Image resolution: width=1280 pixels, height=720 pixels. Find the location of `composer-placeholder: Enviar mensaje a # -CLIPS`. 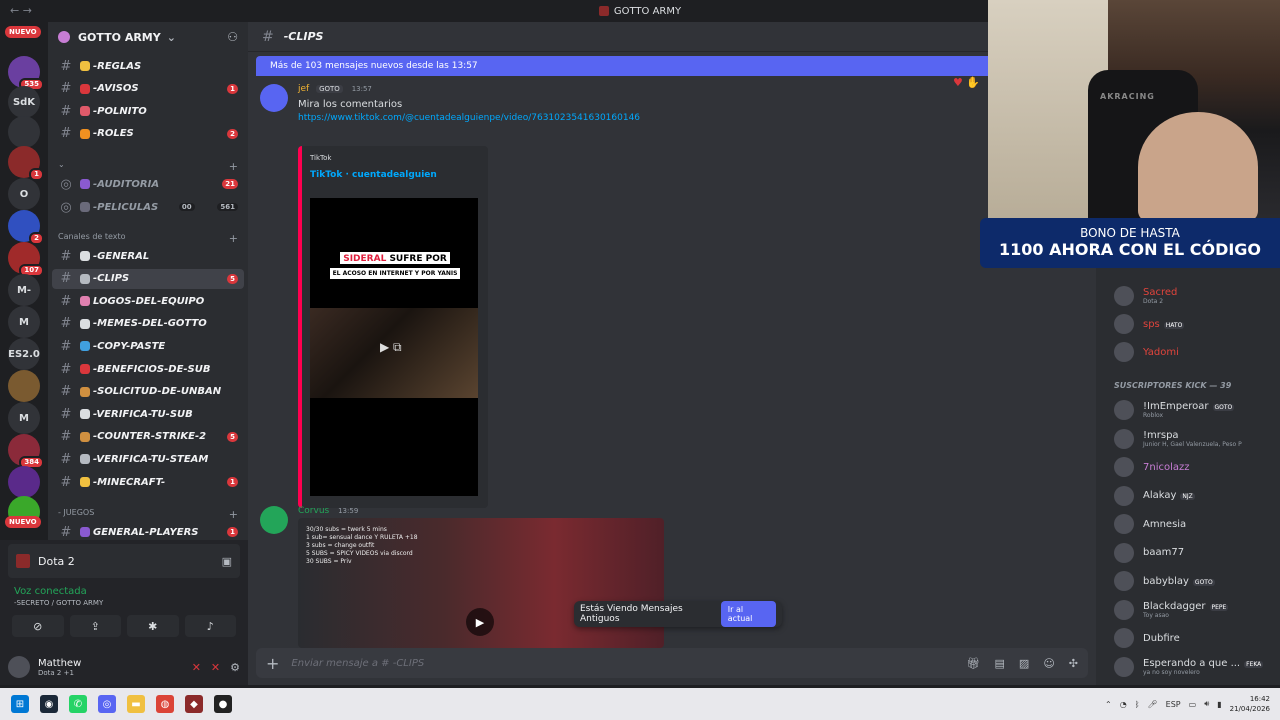

composer-placeholder: Enviar mensaje a # -CLIPS is located at coordinates (357, 663).